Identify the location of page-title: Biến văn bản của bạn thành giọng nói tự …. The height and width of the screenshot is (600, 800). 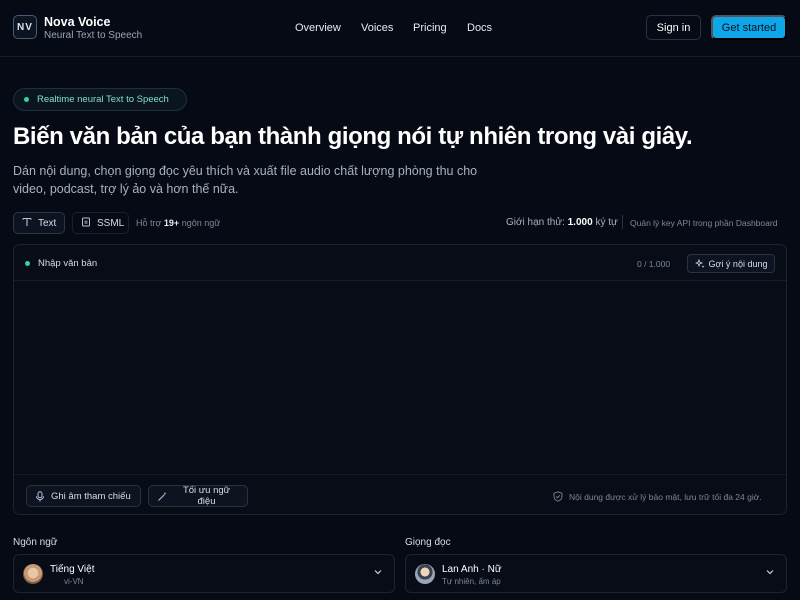
(353, 136).